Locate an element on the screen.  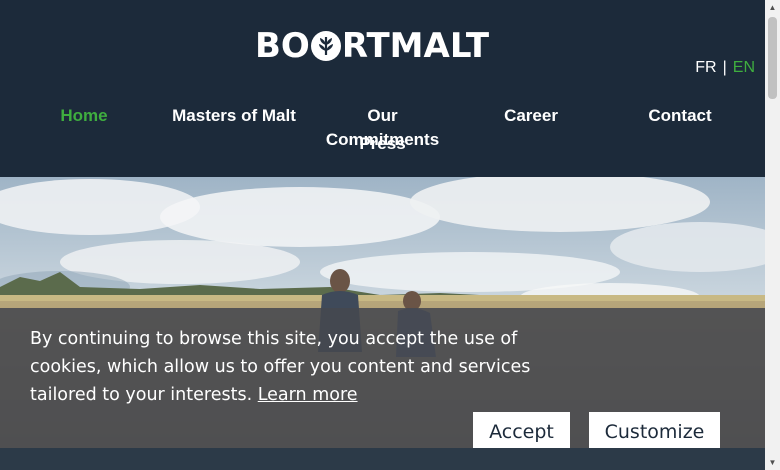
nav-press: Press is located at coordinates (382, 144).